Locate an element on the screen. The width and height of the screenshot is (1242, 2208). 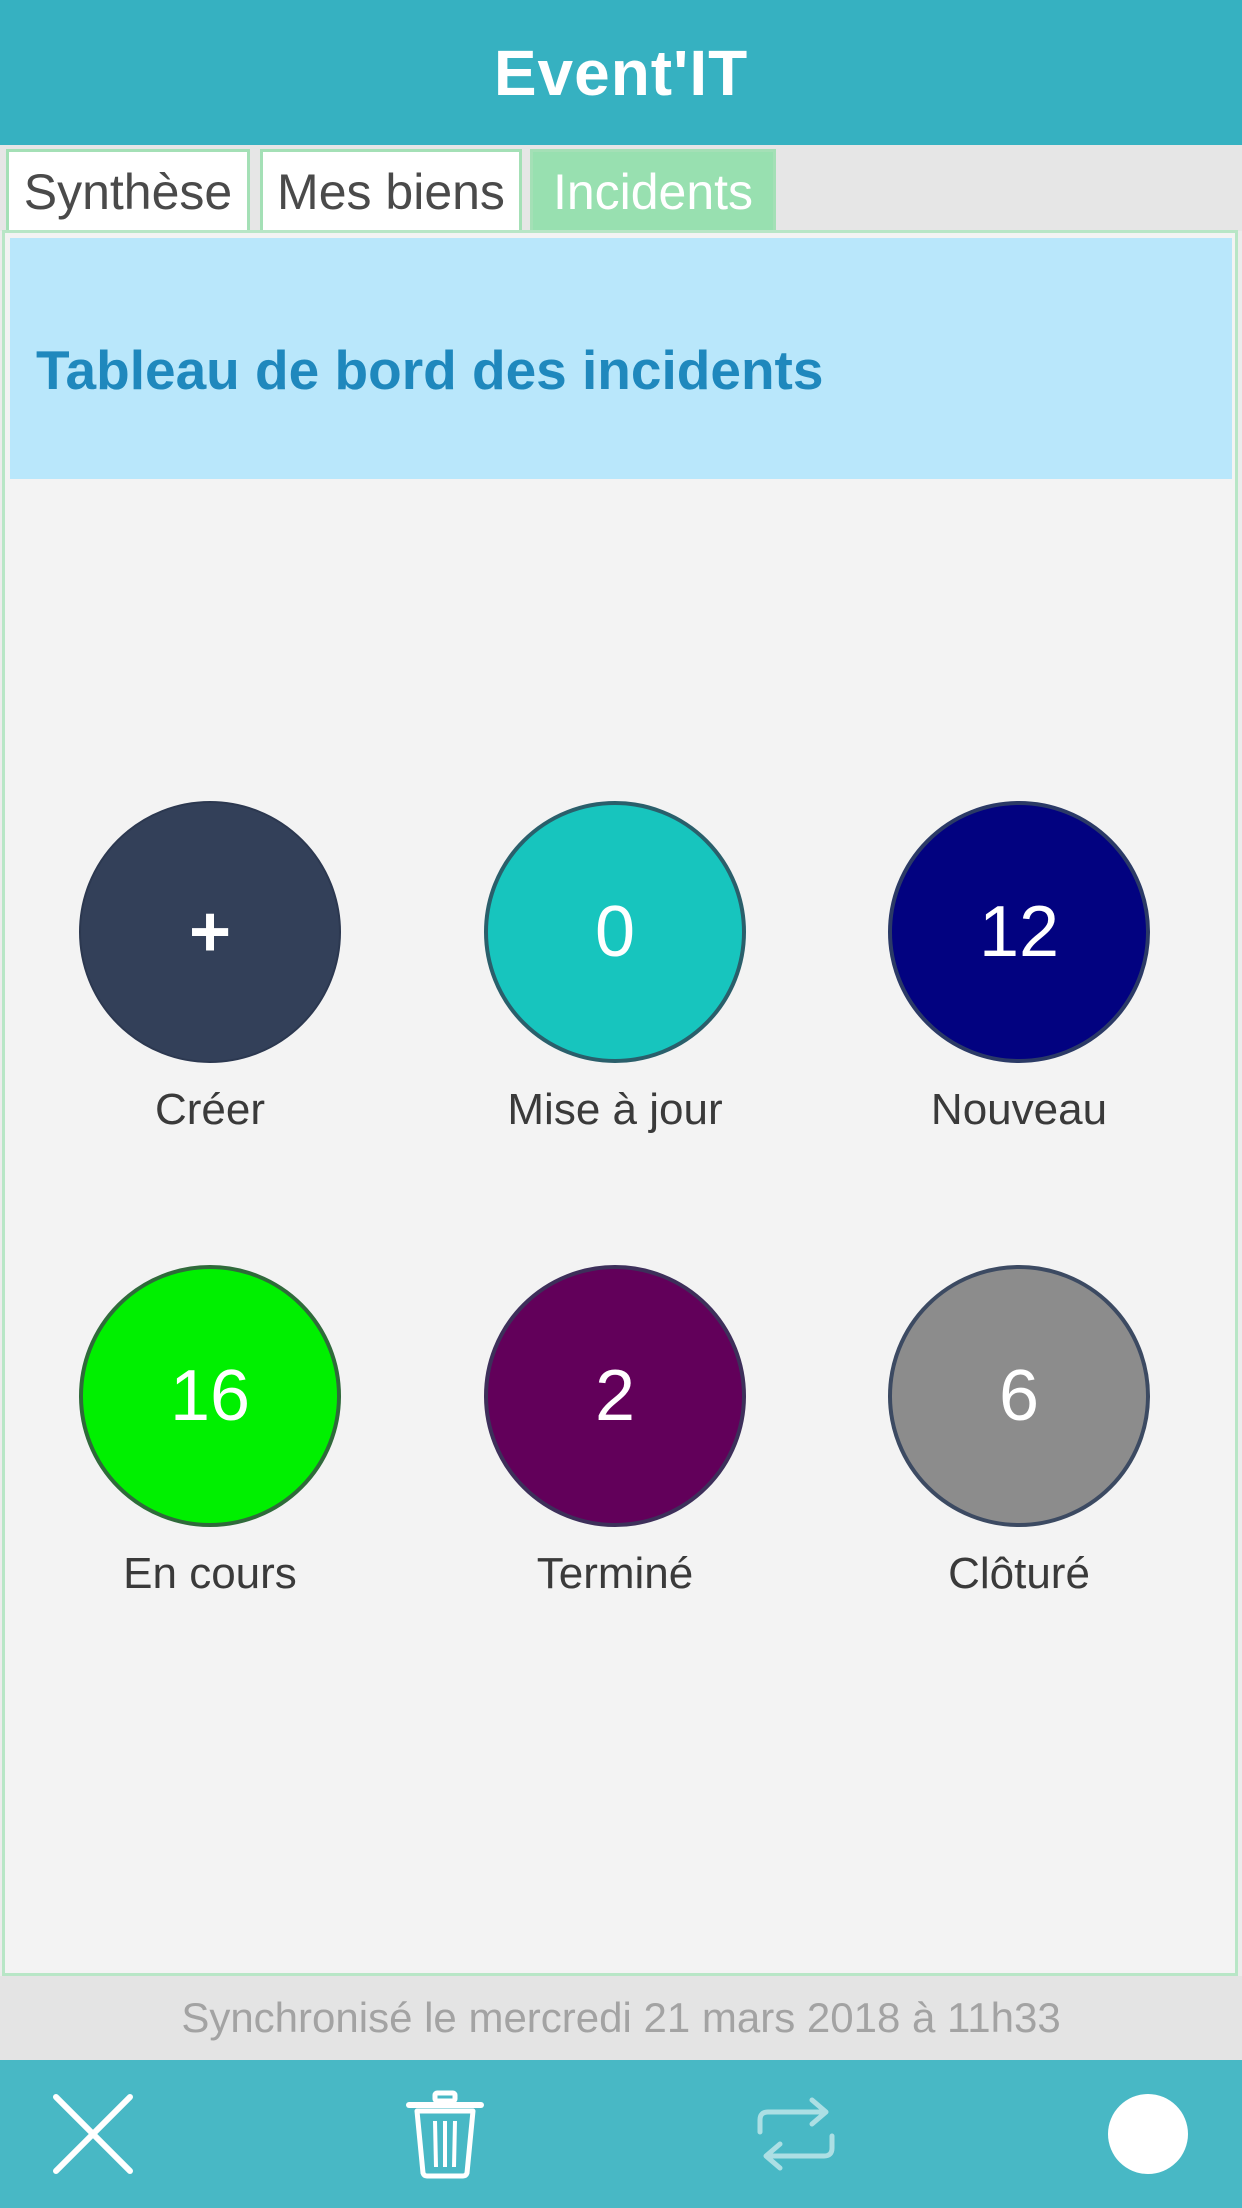
bottom-toolbar is located at coordinates (621, 2134).